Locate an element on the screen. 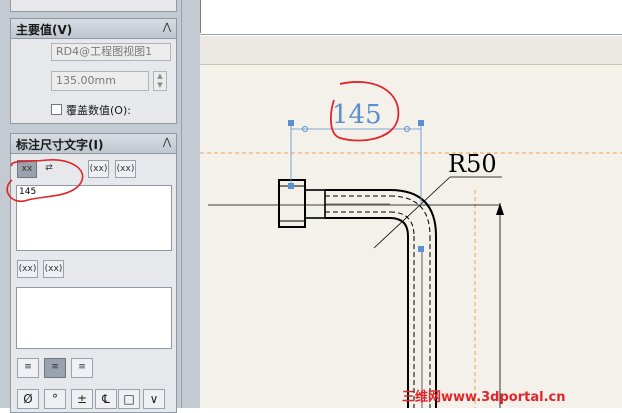 The height and width of the screenshot is (413, 622). radius-text-r50: R50 is located at coordinates (472, 164).